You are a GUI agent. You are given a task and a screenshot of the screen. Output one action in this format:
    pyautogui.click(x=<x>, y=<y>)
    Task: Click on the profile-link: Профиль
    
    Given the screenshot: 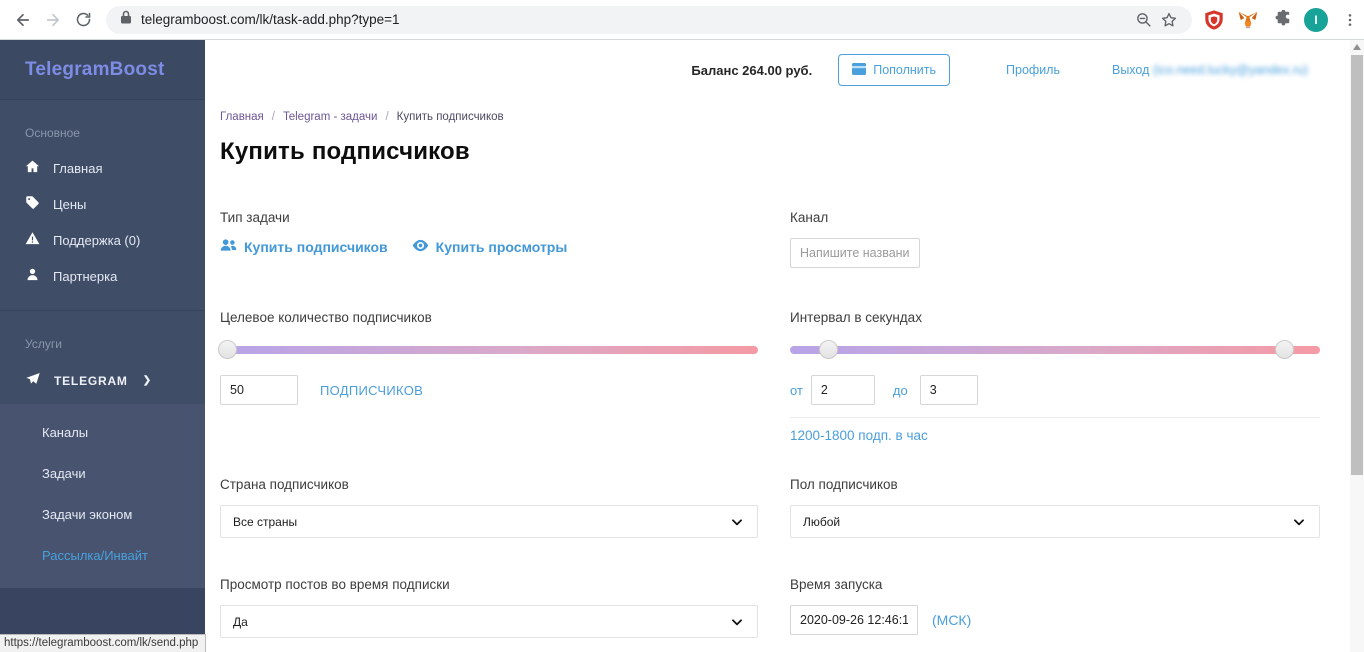 What is the action you would take?
    pyautogui.click(x=1033, y=70)
    